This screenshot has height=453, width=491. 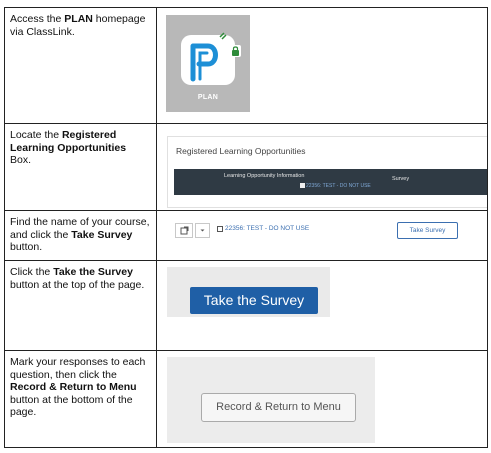 I want to click on dropdown-button, so click(x=202, y=230).